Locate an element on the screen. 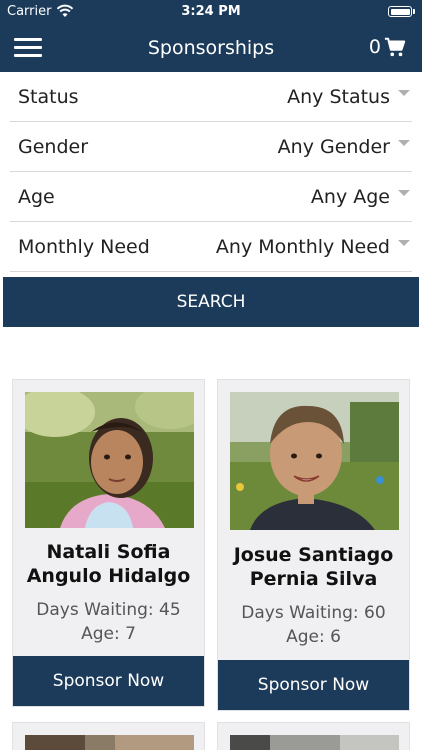 The image size is (422, 750). status-bar: Carrier 3:24 PM is located at coordinates (211, 12).